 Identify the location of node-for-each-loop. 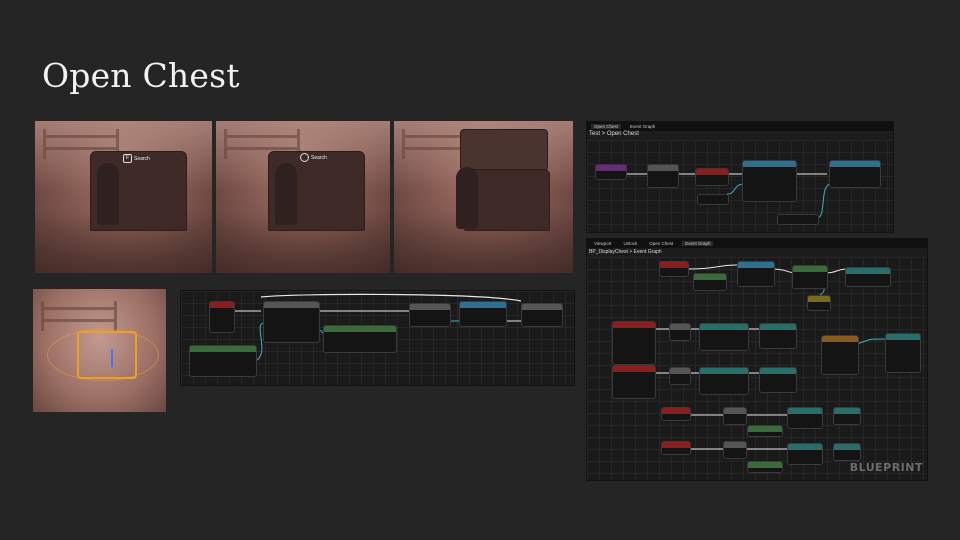
(291, 322).